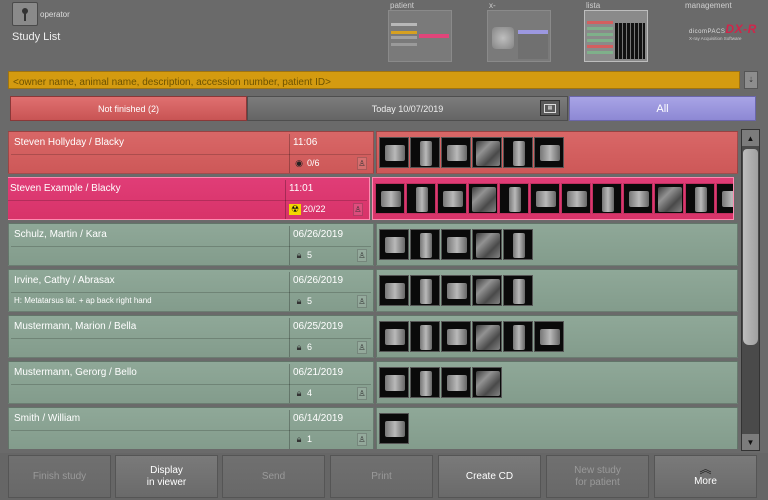 The height and width of the screenshot is (500, 768). What do you see at coordinates (705, 476) in the screenshot?
I see `more-button: ︽ More` at bounding box center [705, 476].